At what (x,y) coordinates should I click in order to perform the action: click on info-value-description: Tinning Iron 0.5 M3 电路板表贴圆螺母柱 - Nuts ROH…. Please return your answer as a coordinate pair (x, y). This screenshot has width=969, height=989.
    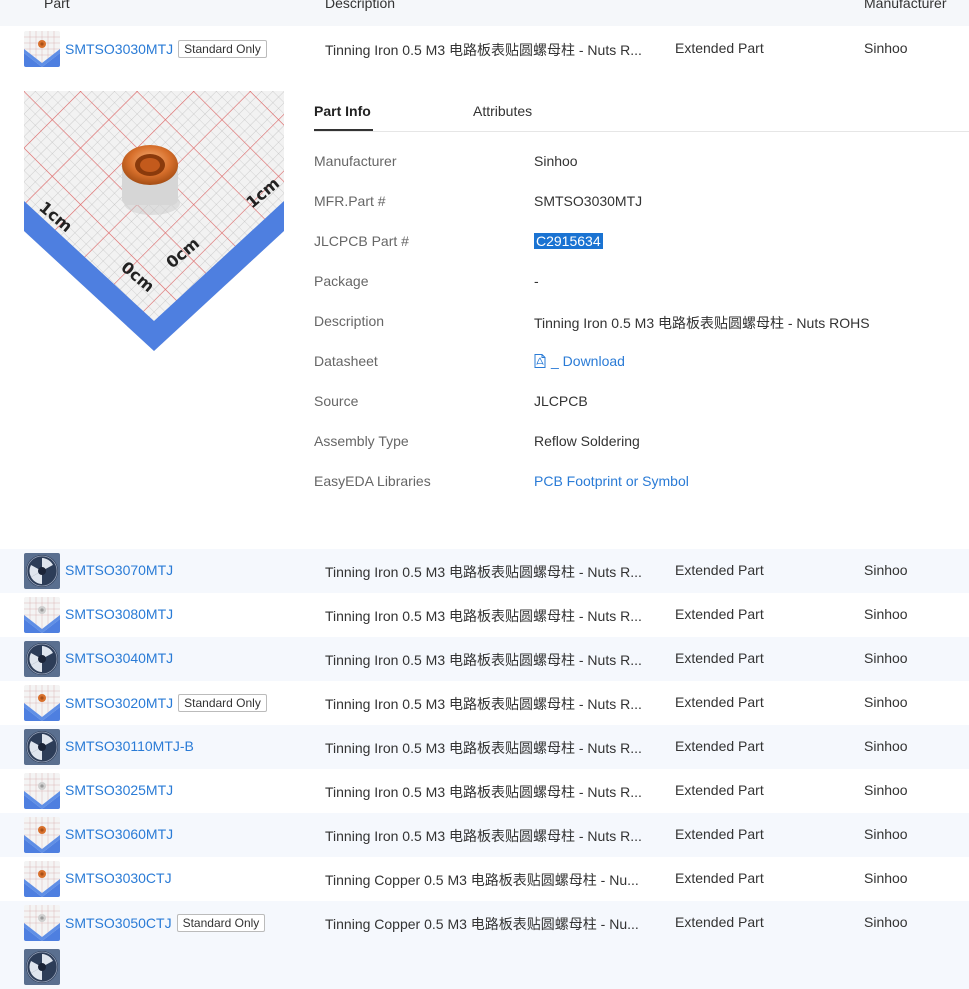
    Looking at the image, I should click on (702, 323).